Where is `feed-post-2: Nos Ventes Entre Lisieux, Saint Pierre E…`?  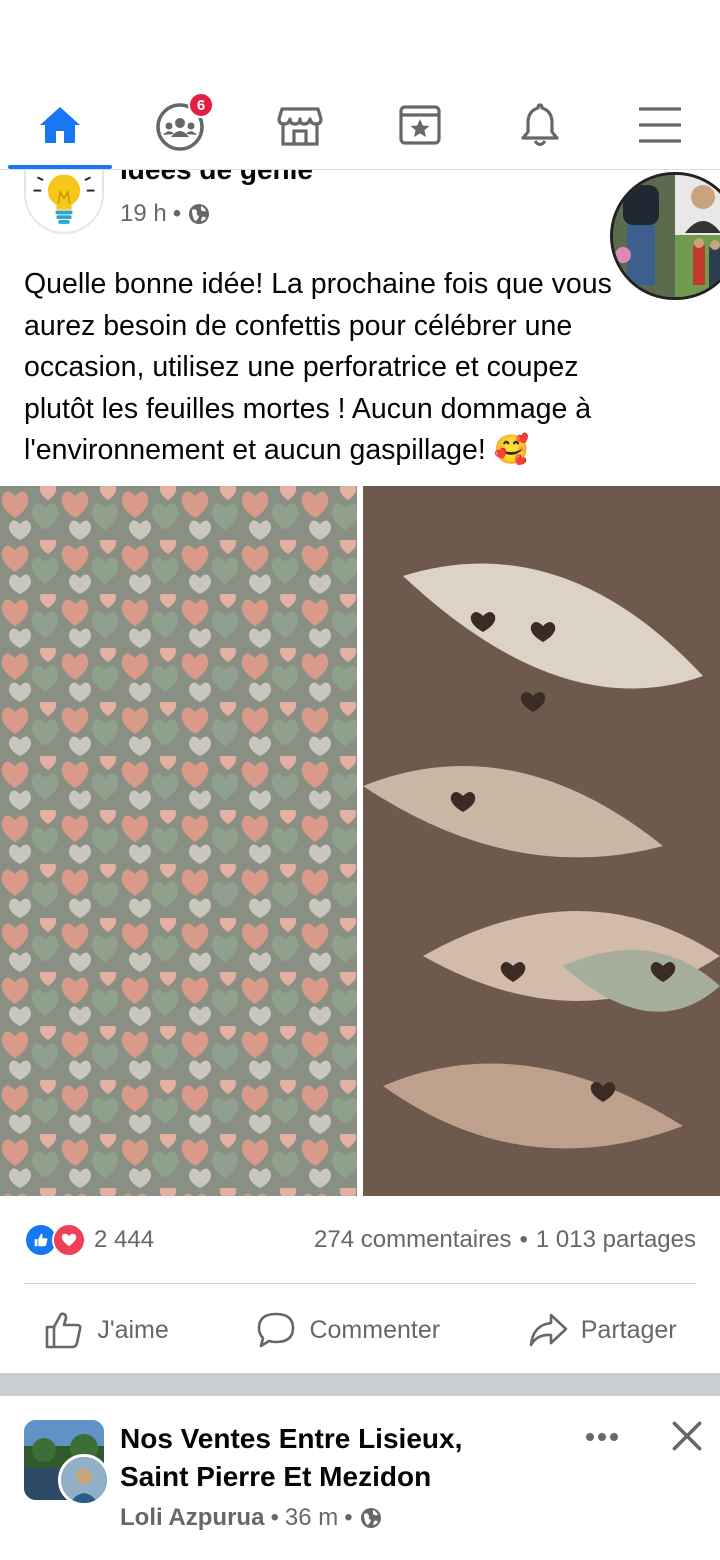
feed-post-2: Nos Ventes Entre Lisieux, Saint Pierre E… is located at coordinates (360, 1478).